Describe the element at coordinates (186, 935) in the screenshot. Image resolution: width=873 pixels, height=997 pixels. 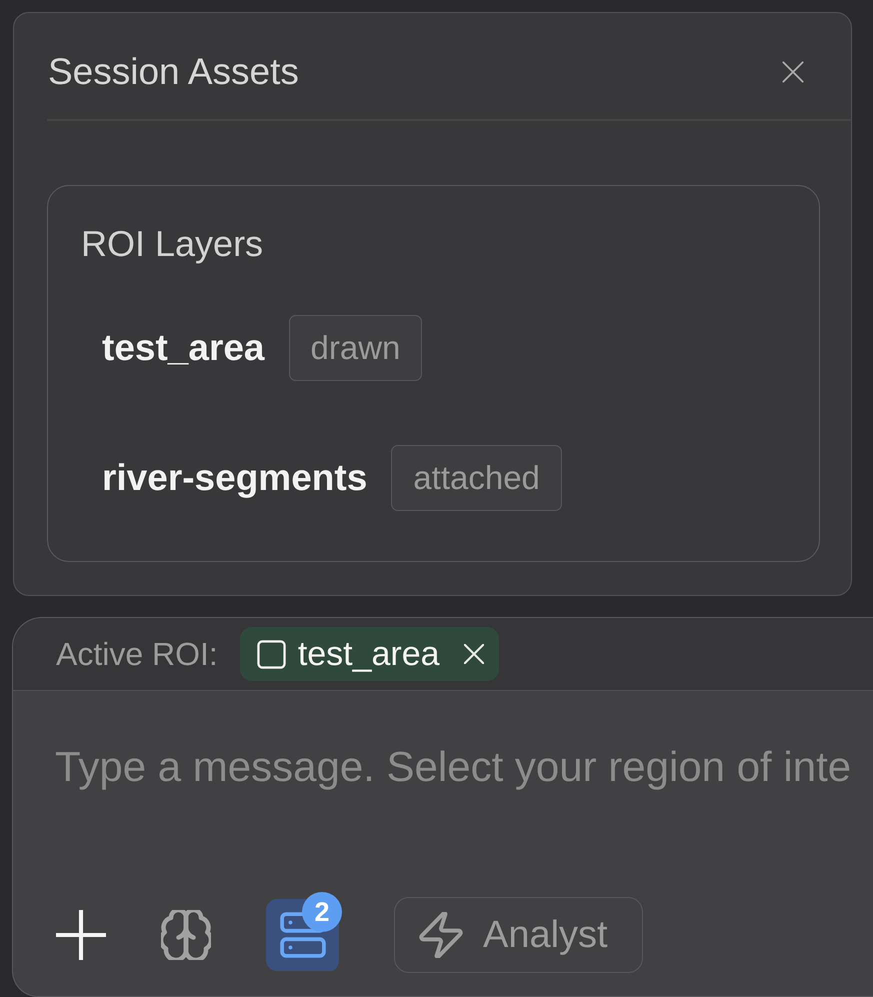
I see `brain-icon` at that location.